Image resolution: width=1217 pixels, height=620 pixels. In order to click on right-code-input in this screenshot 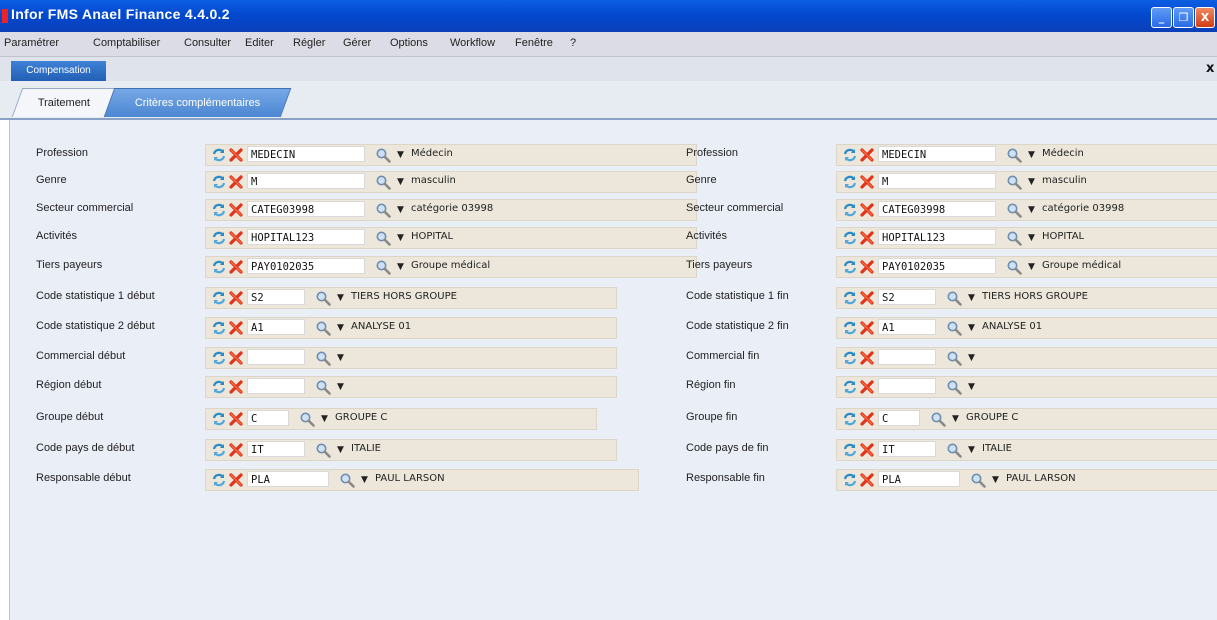, I will do `click(907, 386)`.